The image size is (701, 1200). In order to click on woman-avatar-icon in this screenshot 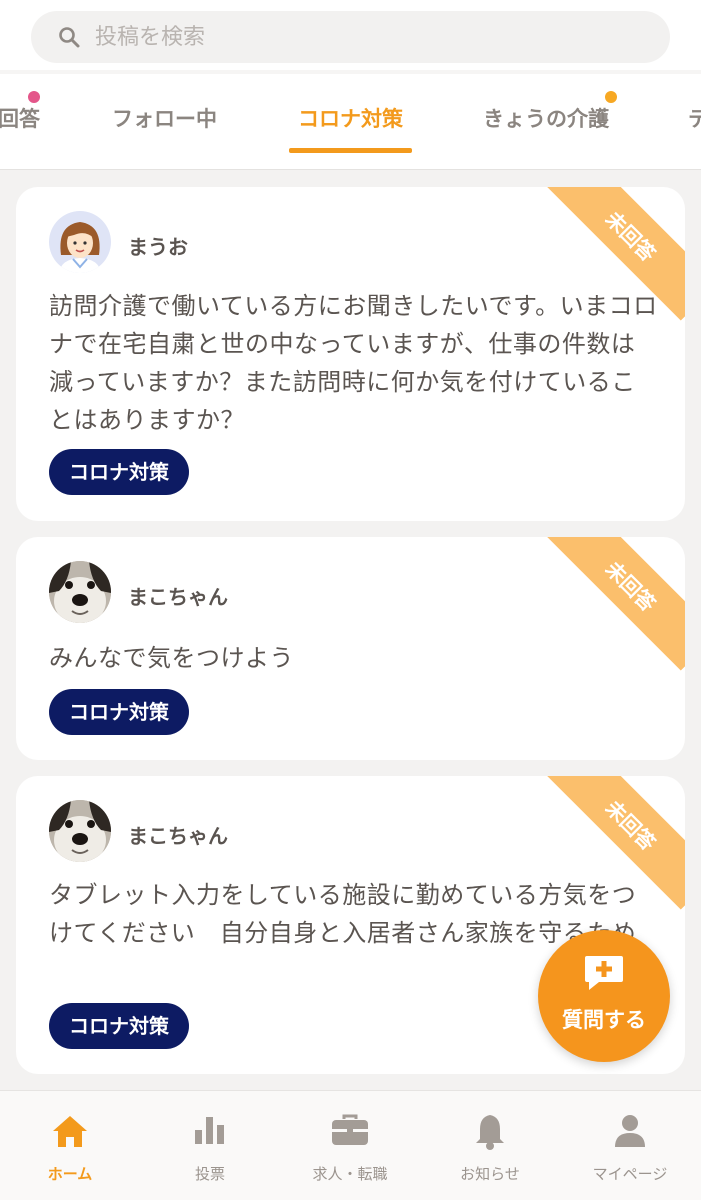, I will do `click(80, 247)`.